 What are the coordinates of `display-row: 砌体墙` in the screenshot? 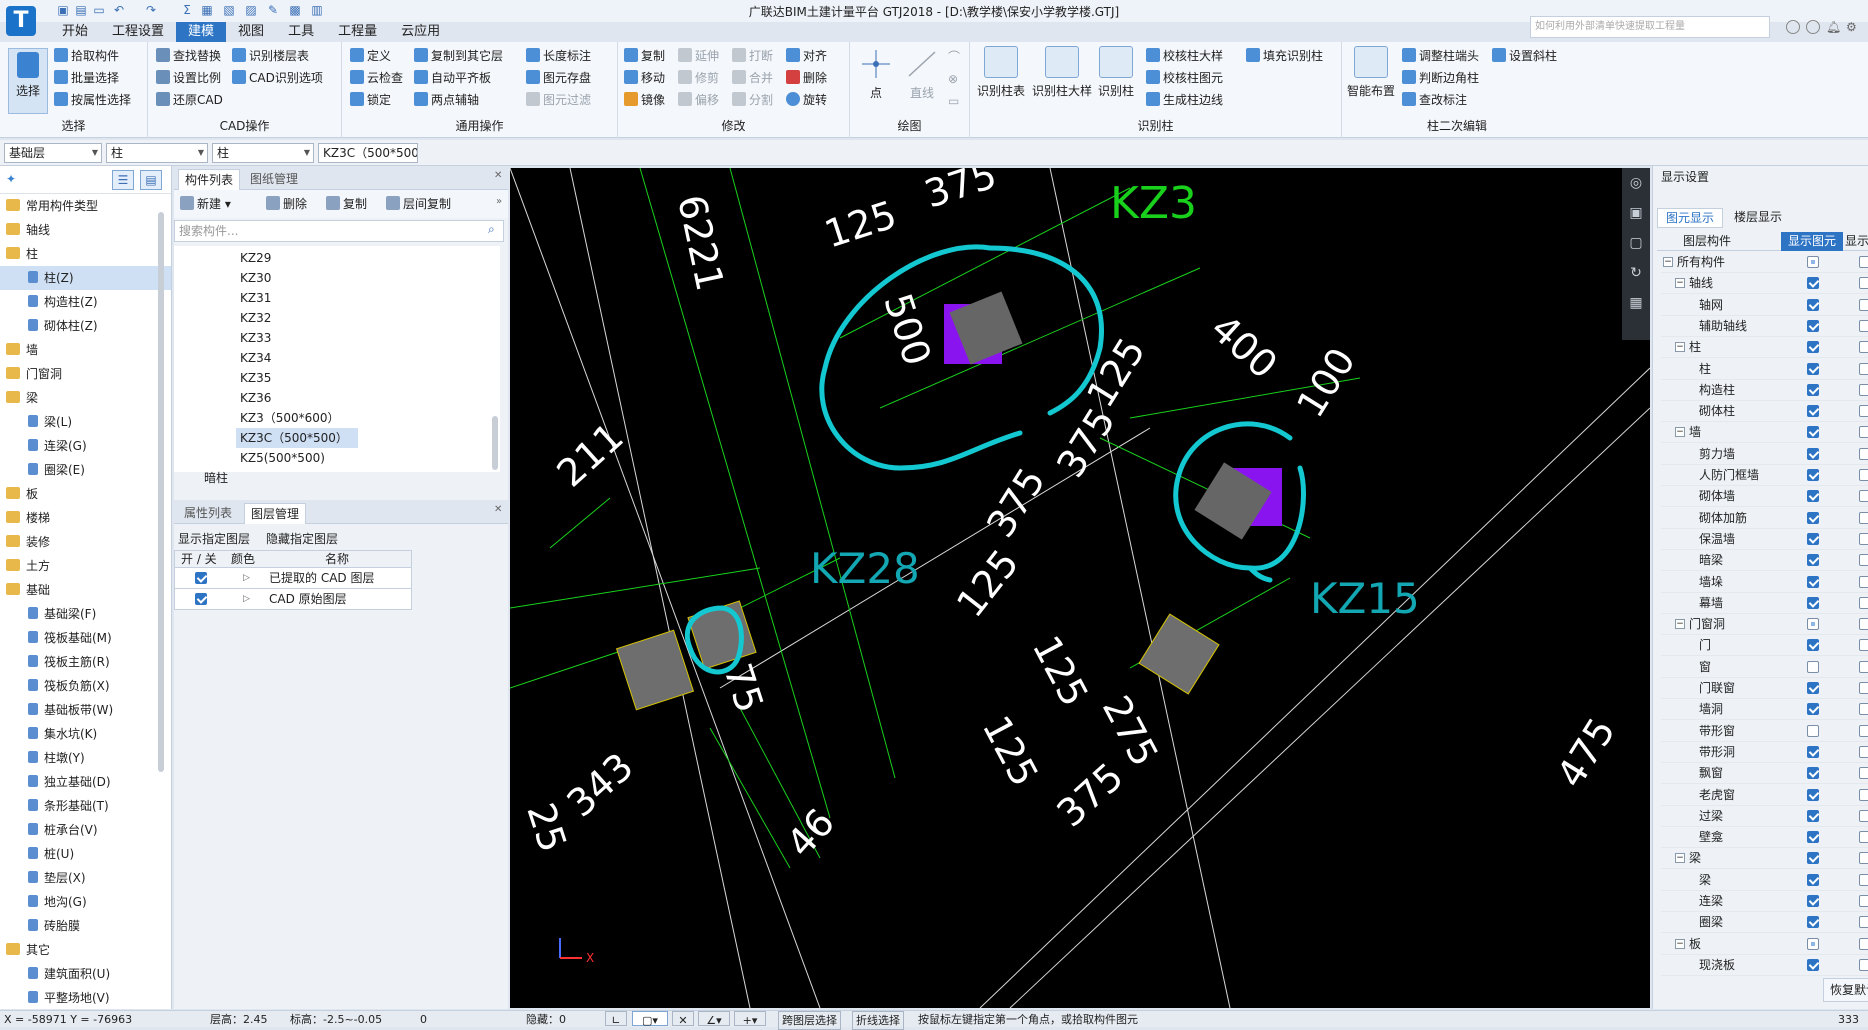 It's located at (1764, 497).